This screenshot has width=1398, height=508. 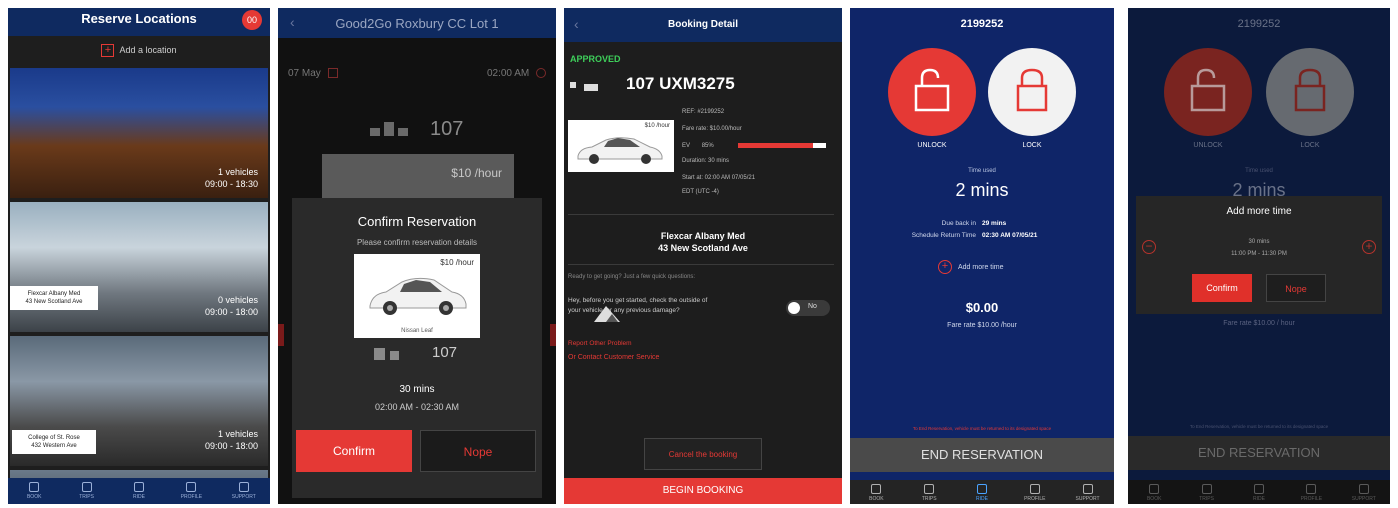 What do you see at coordinates (971, 267) in the screenshot?
I see `add-more-time-button: + Add more time` at bounding box center [971, 267].